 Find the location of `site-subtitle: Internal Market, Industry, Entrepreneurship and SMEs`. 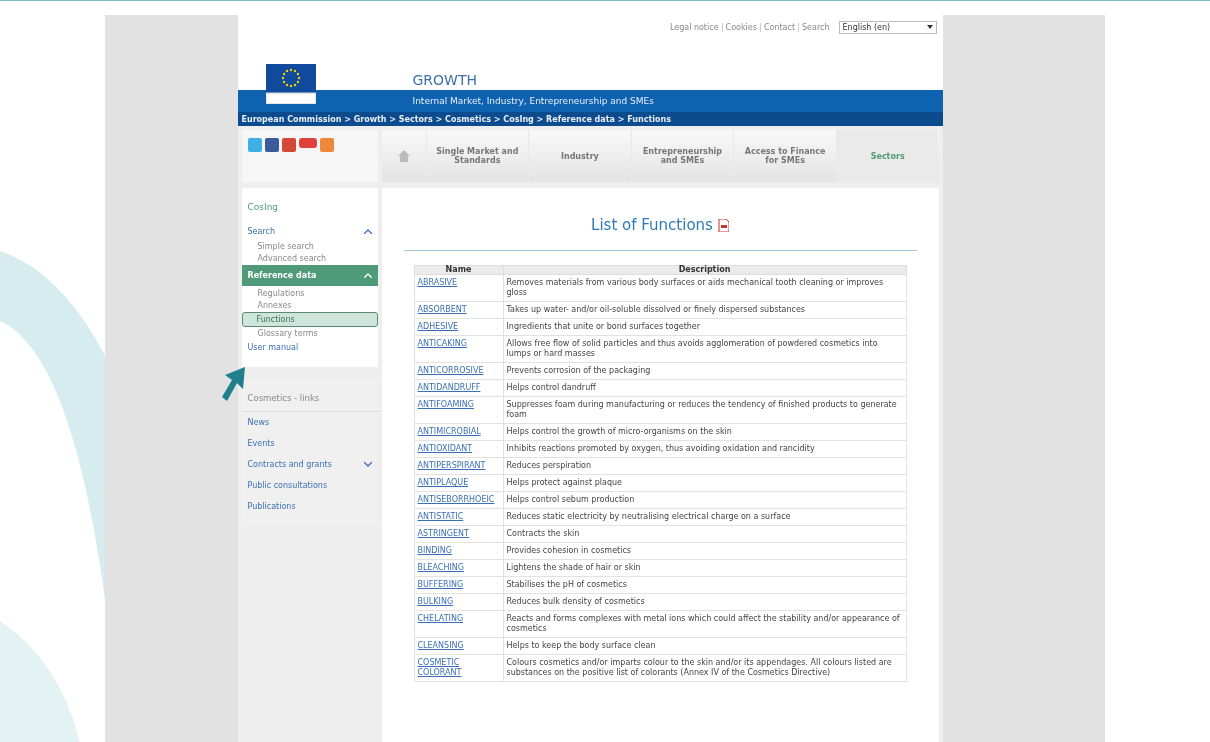

site-subtitle: Internal Market, Industry, Entrepreneurship and SMEs is located at coordinates (533, 101).